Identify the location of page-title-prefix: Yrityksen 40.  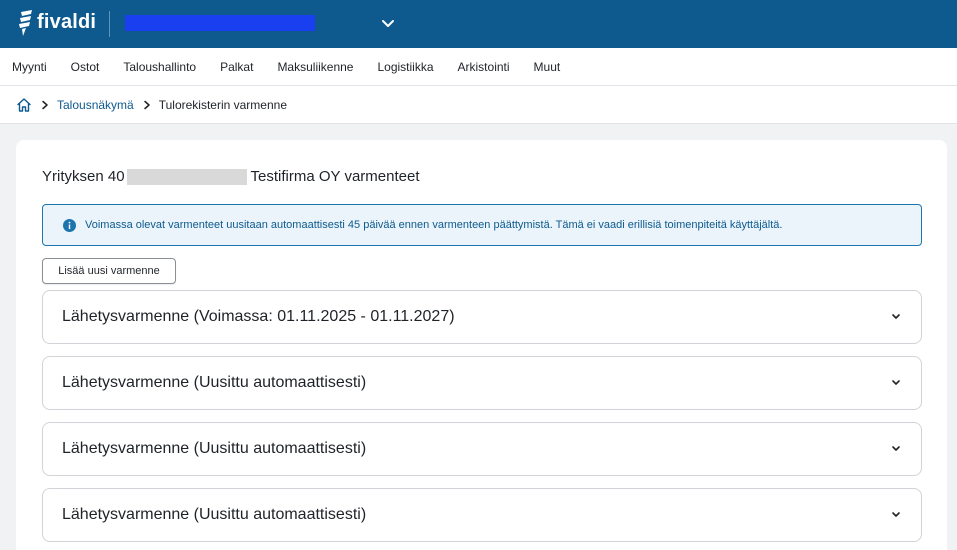
(83, 176).